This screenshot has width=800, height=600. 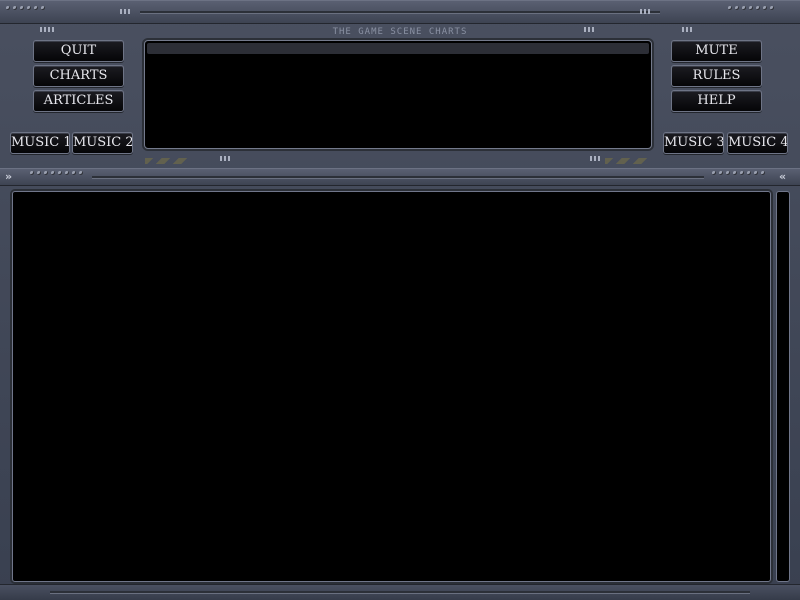 I want to click on chevron-left-icon: «, so click(x=783, y=176).